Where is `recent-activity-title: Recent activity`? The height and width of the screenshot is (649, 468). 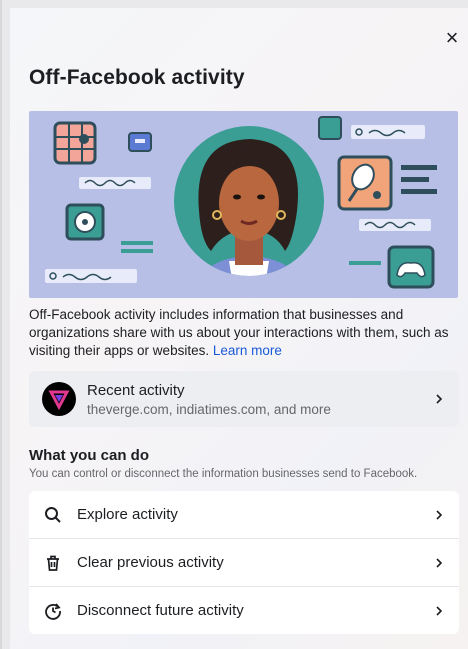
recent-activity-title: Recent activity is located at coordinates (136, 390).